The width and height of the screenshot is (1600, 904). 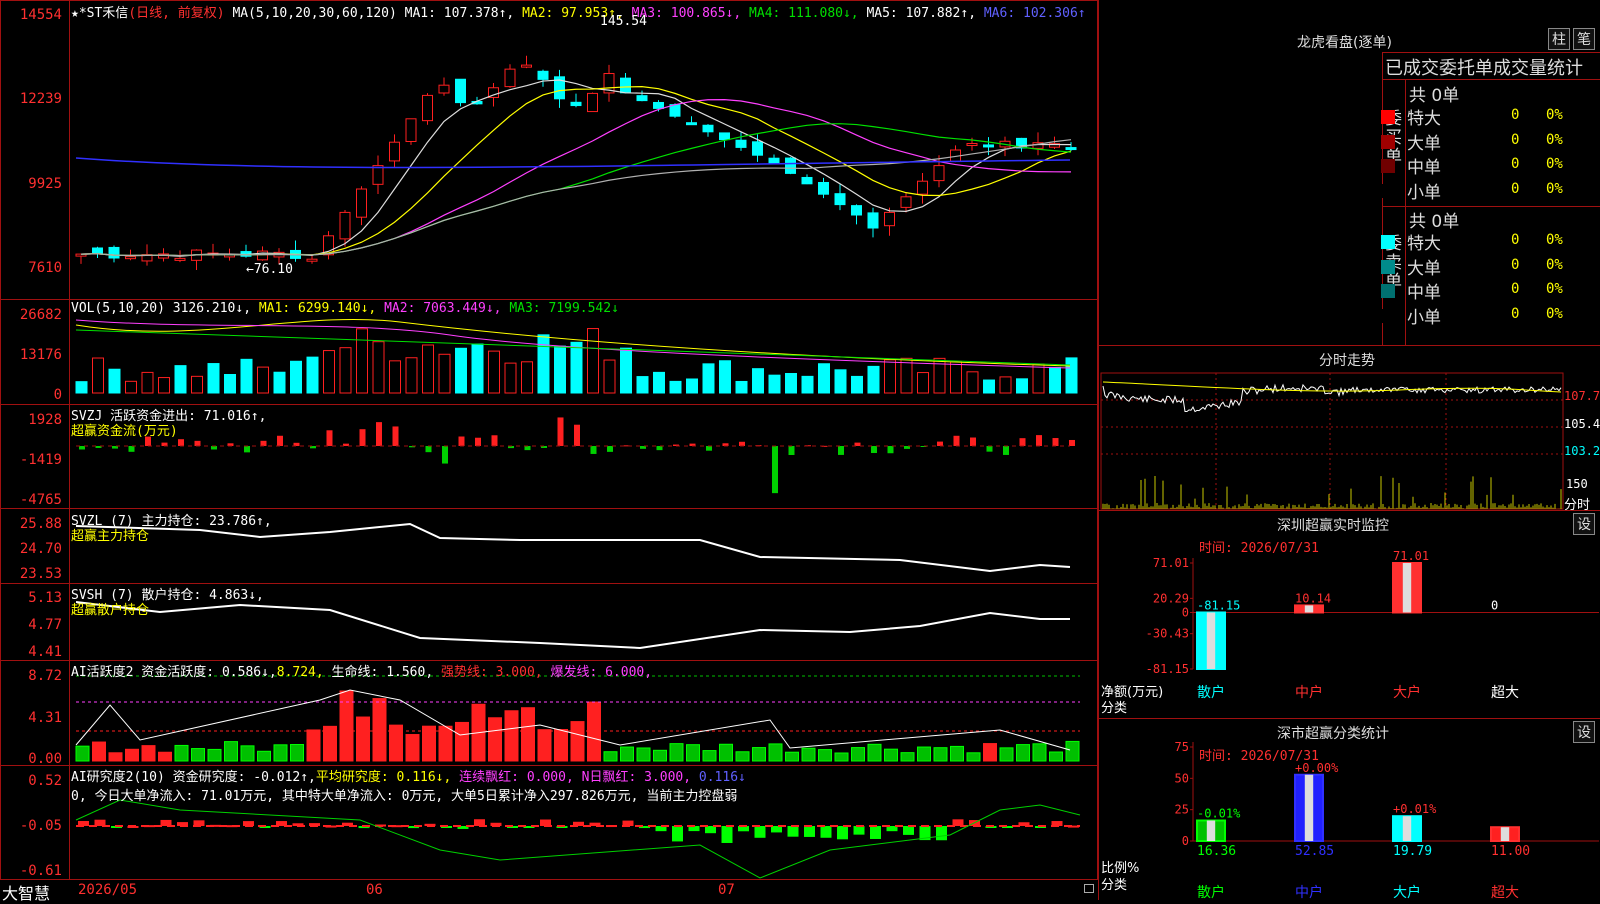 I want to click on x-label-may: 2026/05, so click(x=108, y=890).